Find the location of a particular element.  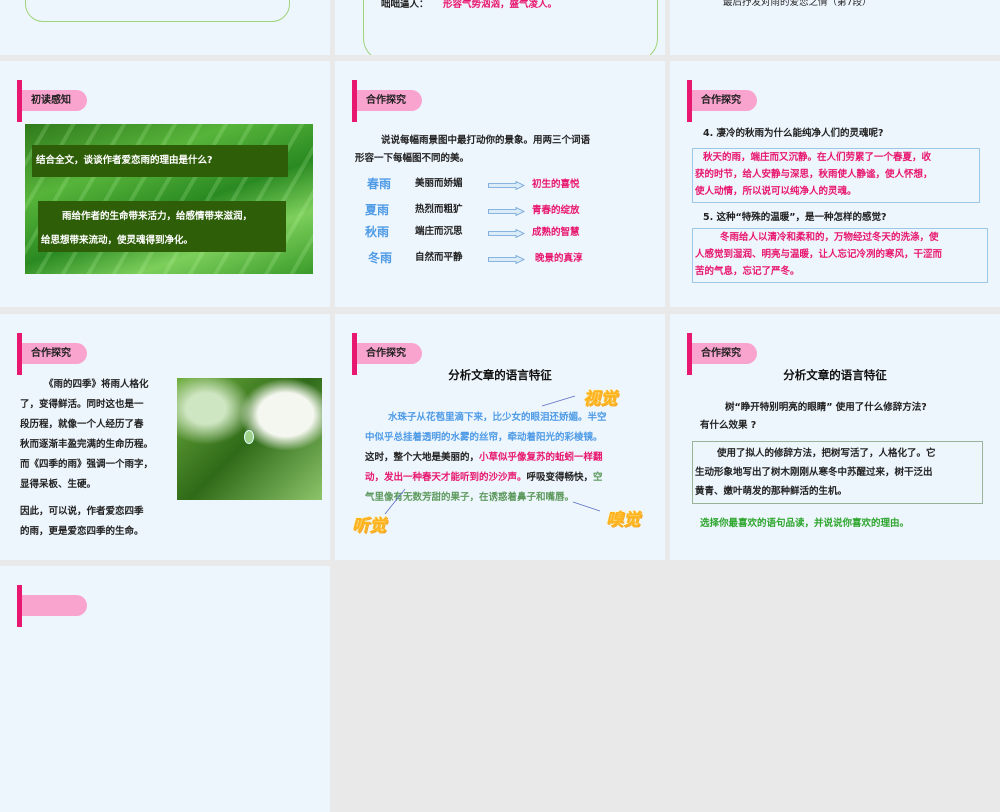

answer-line-1: 雨给作者的生命带来活力，给感情带来滋润， is located at coordinates (157, 216).